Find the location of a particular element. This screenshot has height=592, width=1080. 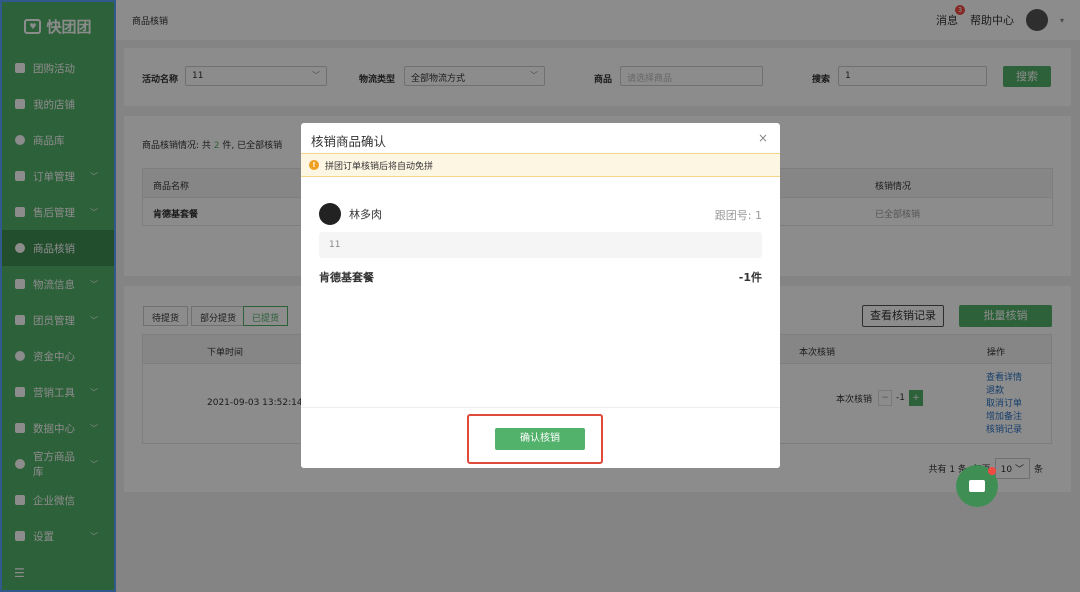

order-note: 11 is located at coordinates (540, 245).